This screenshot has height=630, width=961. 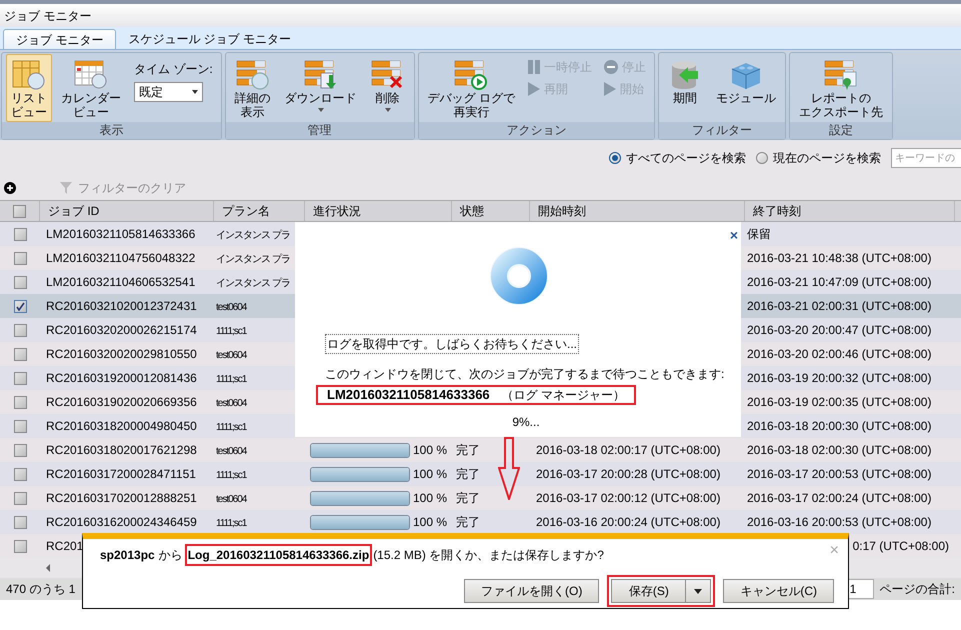 What do you see at coordinates (121, 282) in the screenshot?
I see `table-cell: LM20160321104606532541` at bounding box center [121, 282].